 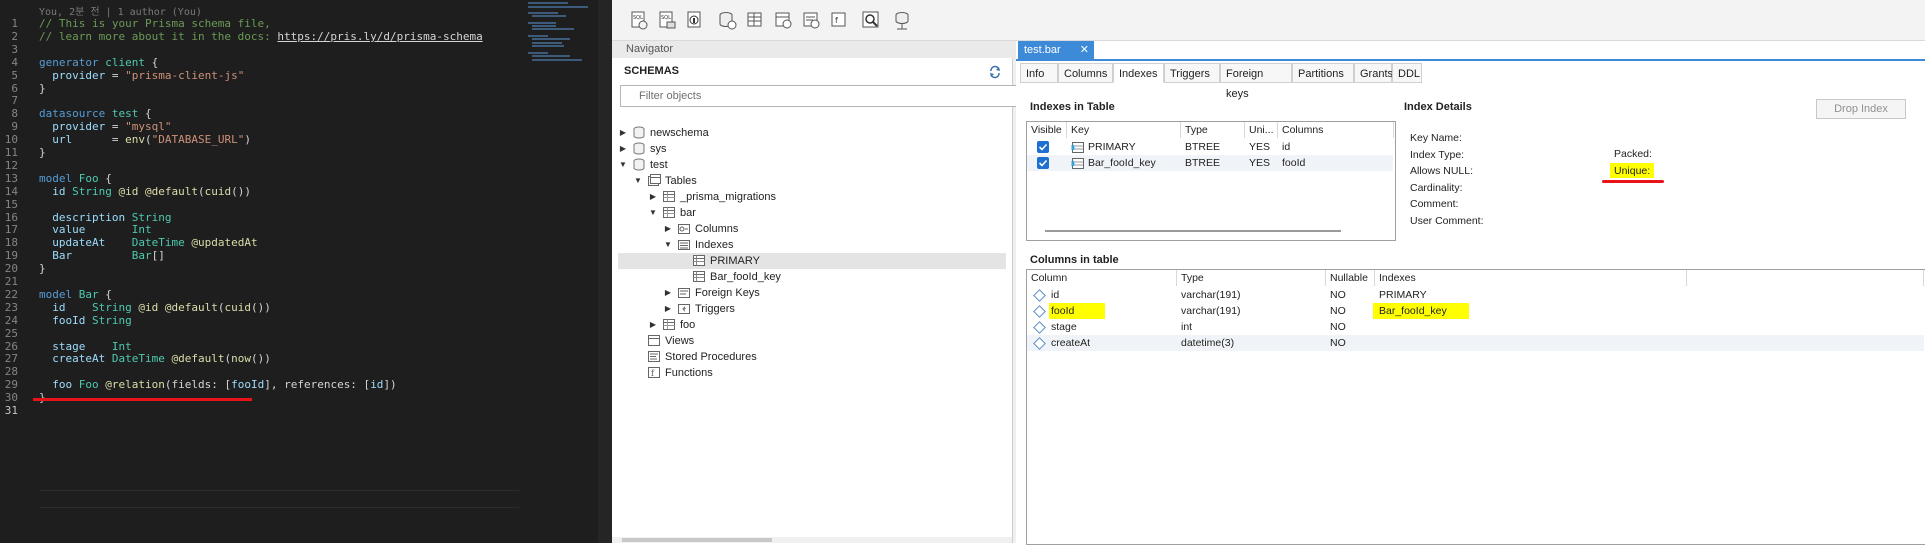 What do you see at coordinates (1256, 81) in the screenshot?
I see `subtab-foreign-keys: Foreign keys` at bounding box center [1256, 81].